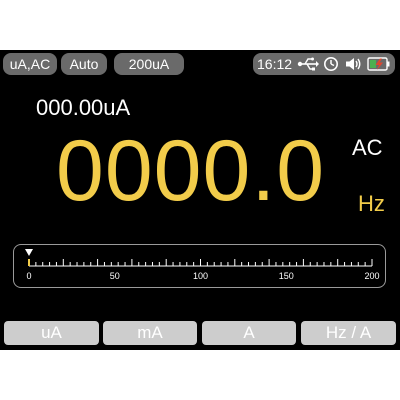 The image size is (400, 400). What do you see at coordinates (84, 64) in the screenshot?
I see `range-mode-label: Auto` at bounding box center [84, 64].